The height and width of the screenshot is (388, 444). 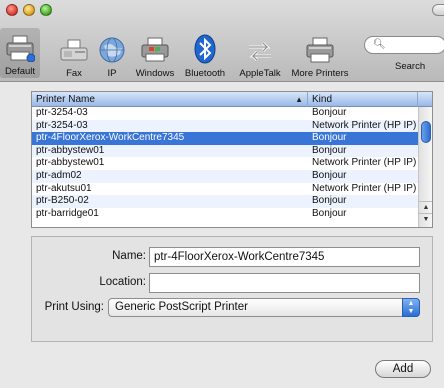 What do you see at coordinates (46, 10) in the screenshot?
I see `zoom-window-button` at bounding box center [46, 10].